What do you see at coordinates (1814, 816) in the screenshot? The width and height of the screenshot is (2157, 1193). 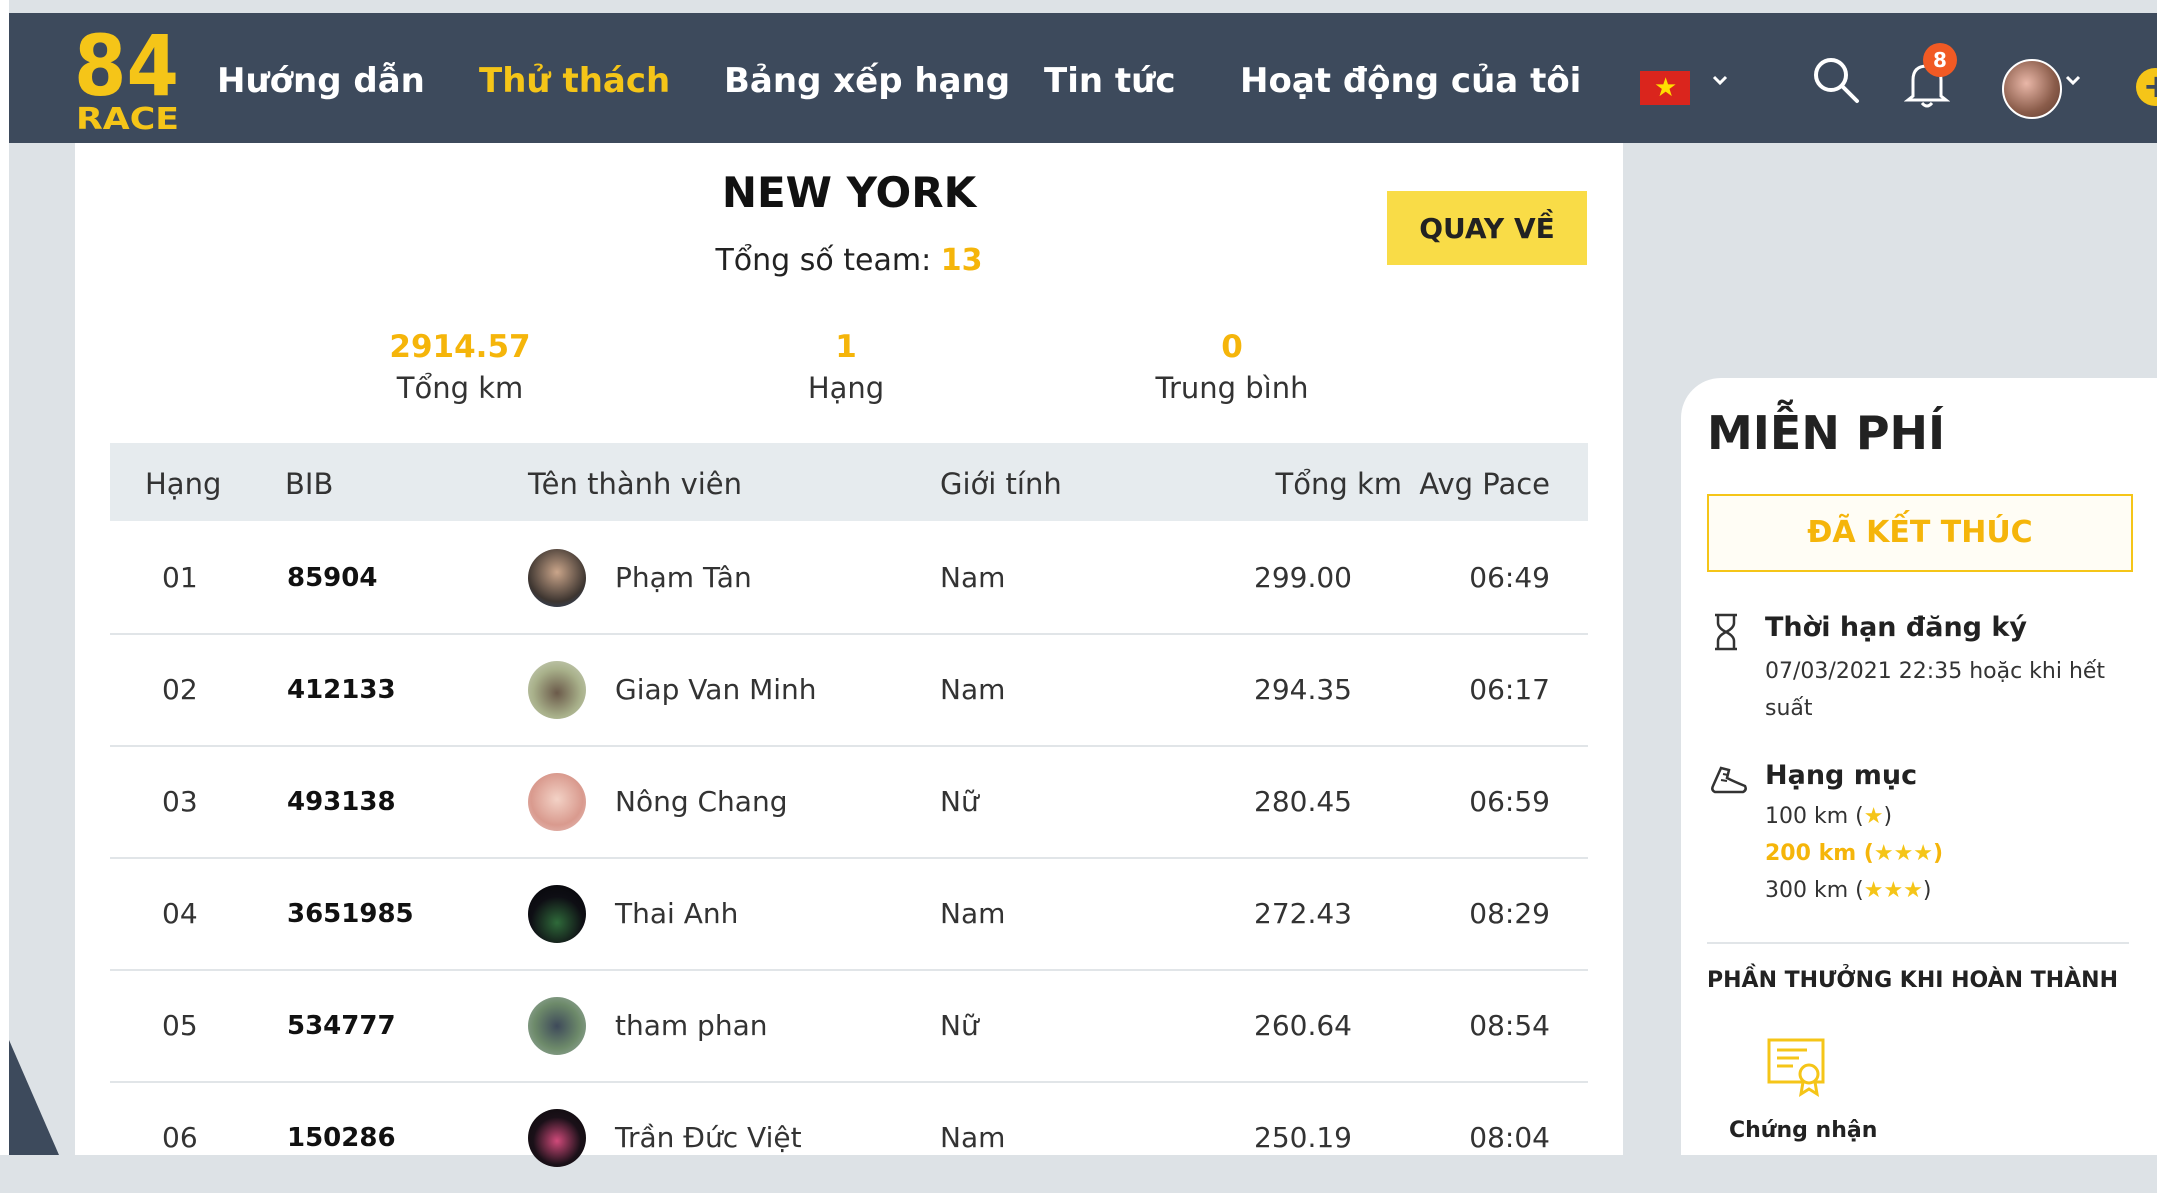 I see `category-distance: 100 km (` at bounding box center [1814, 816].